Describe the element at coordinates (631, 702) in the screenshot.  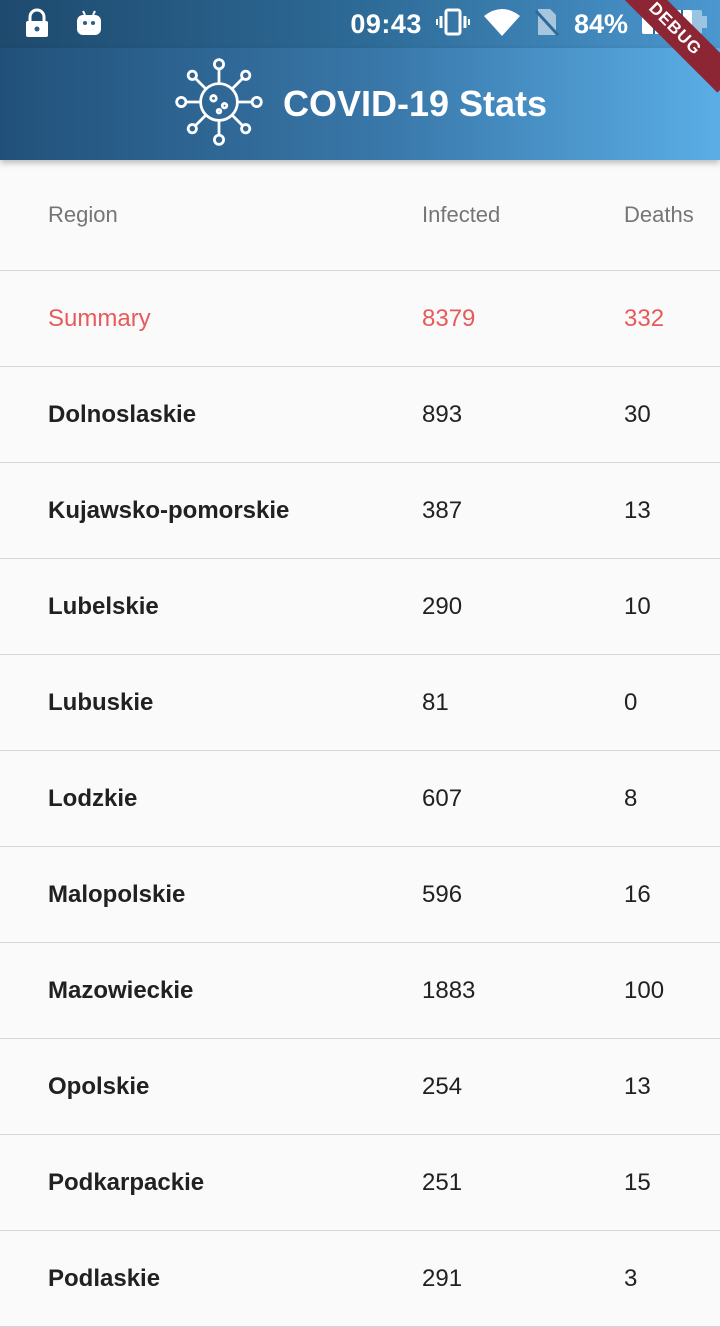
I see `deaths-count: 0` at that location.